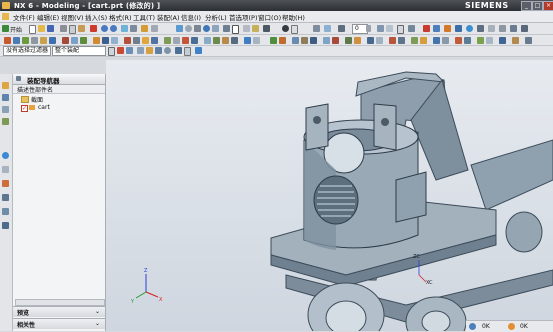 The width and height of the screenshot is (553, 332). Describe the element at coordinates (79, 51) in the screenshot. I see `selection-scope-select: 整个装配` at that location.